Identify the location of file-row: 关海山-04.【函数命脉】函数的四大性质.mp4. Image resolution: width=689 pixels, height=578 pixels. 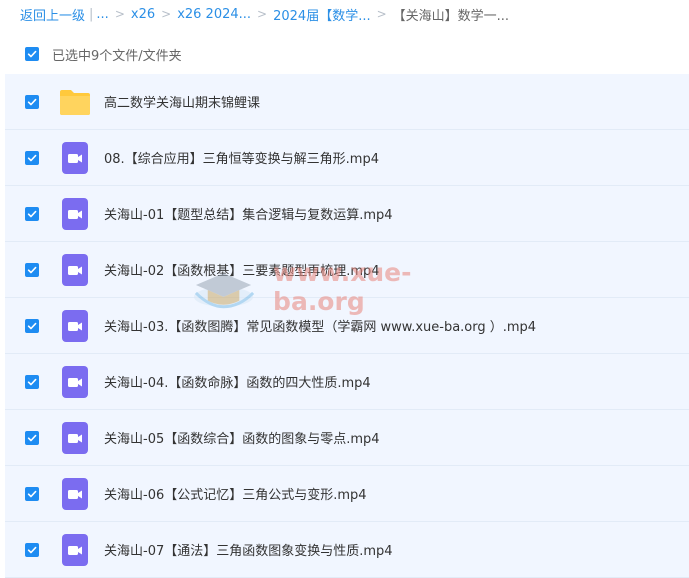
(347, 382).